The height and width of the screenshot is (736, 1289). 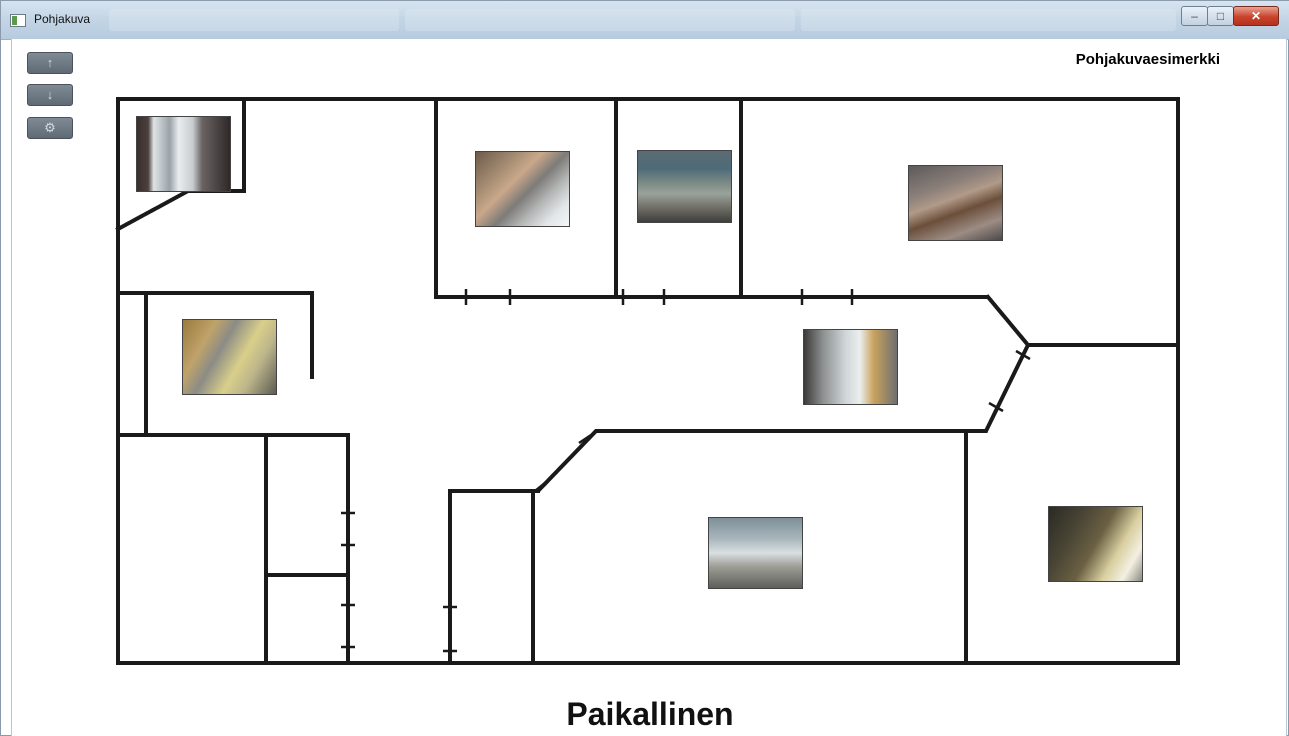 I want to click on window-title: Pohjakuva, so click(x=62, y=19).